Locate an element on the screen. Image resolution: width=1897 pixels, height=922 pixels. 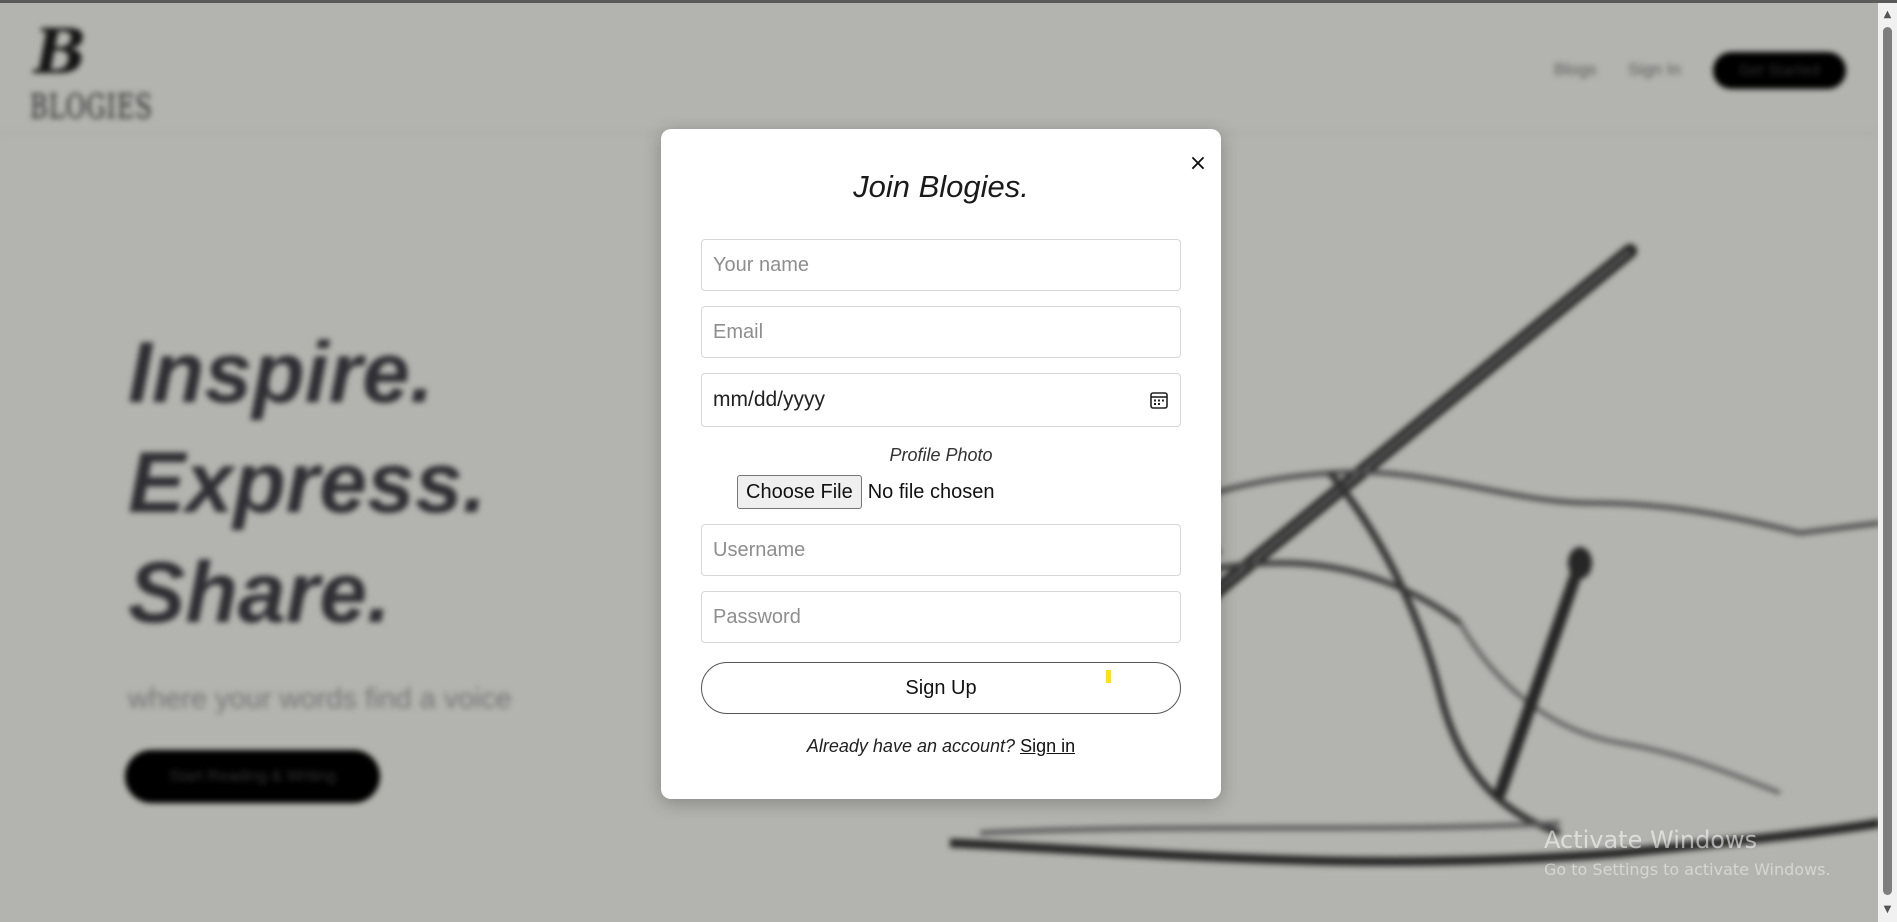
calendar-icon is located at coordinates (1159, 400).